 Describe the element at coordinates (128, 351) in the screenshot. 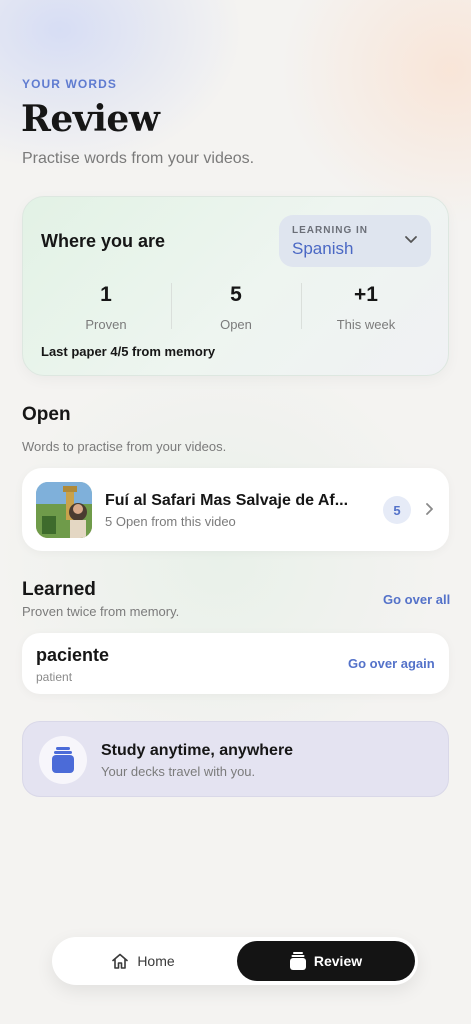

I see `last-paper-text: Last paper 4/5 from memory` at that location.